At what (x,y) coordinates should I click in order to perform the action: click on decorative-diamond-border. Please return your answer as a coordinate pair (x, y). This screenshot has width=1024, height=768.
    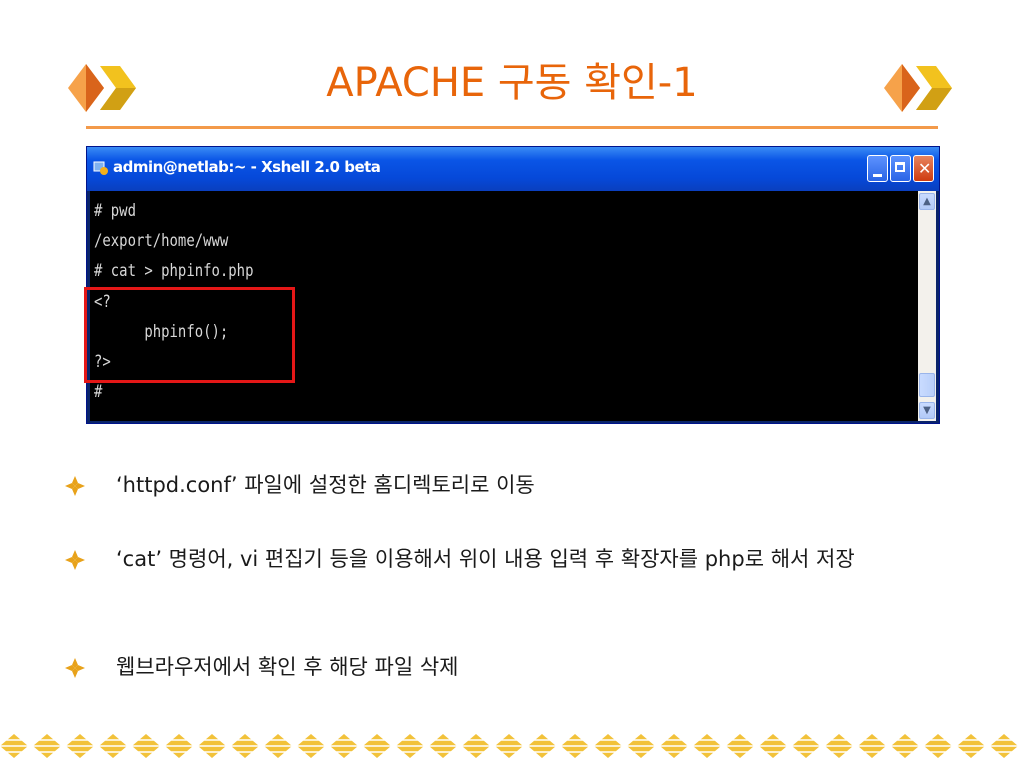
    Looking at the image, I should click on (509, 746).